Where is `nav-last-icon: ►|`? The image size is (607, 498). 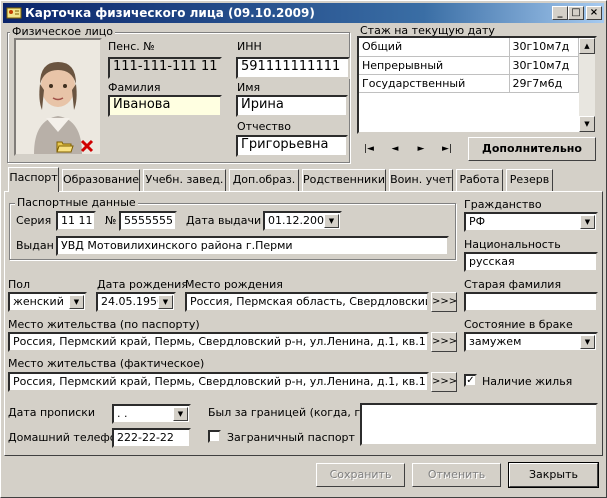
nav-last-icon: ►| is located at coordinates (447, 149).